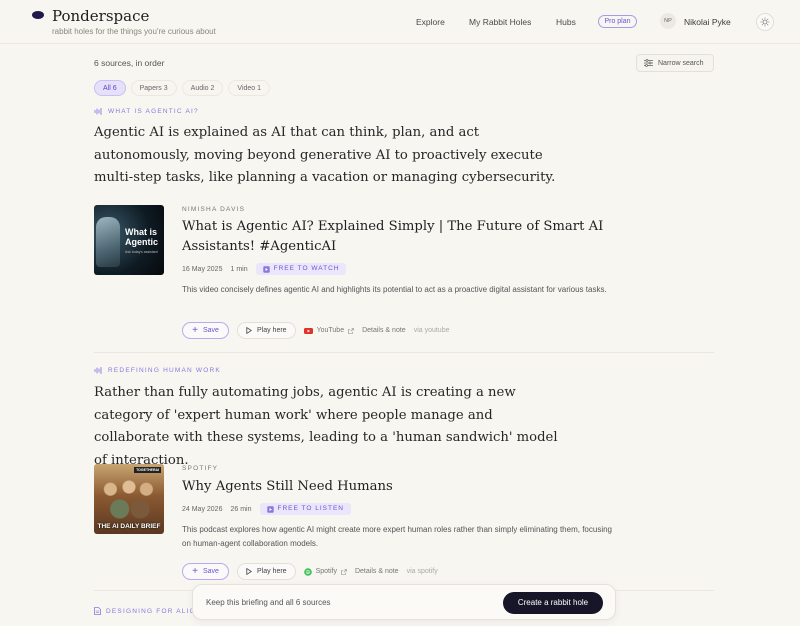 Image resolution: width=800 pixels, height=626 pixels. I want to click on section-label: REDEFINING HUMAN WORK, so click(157, 370).